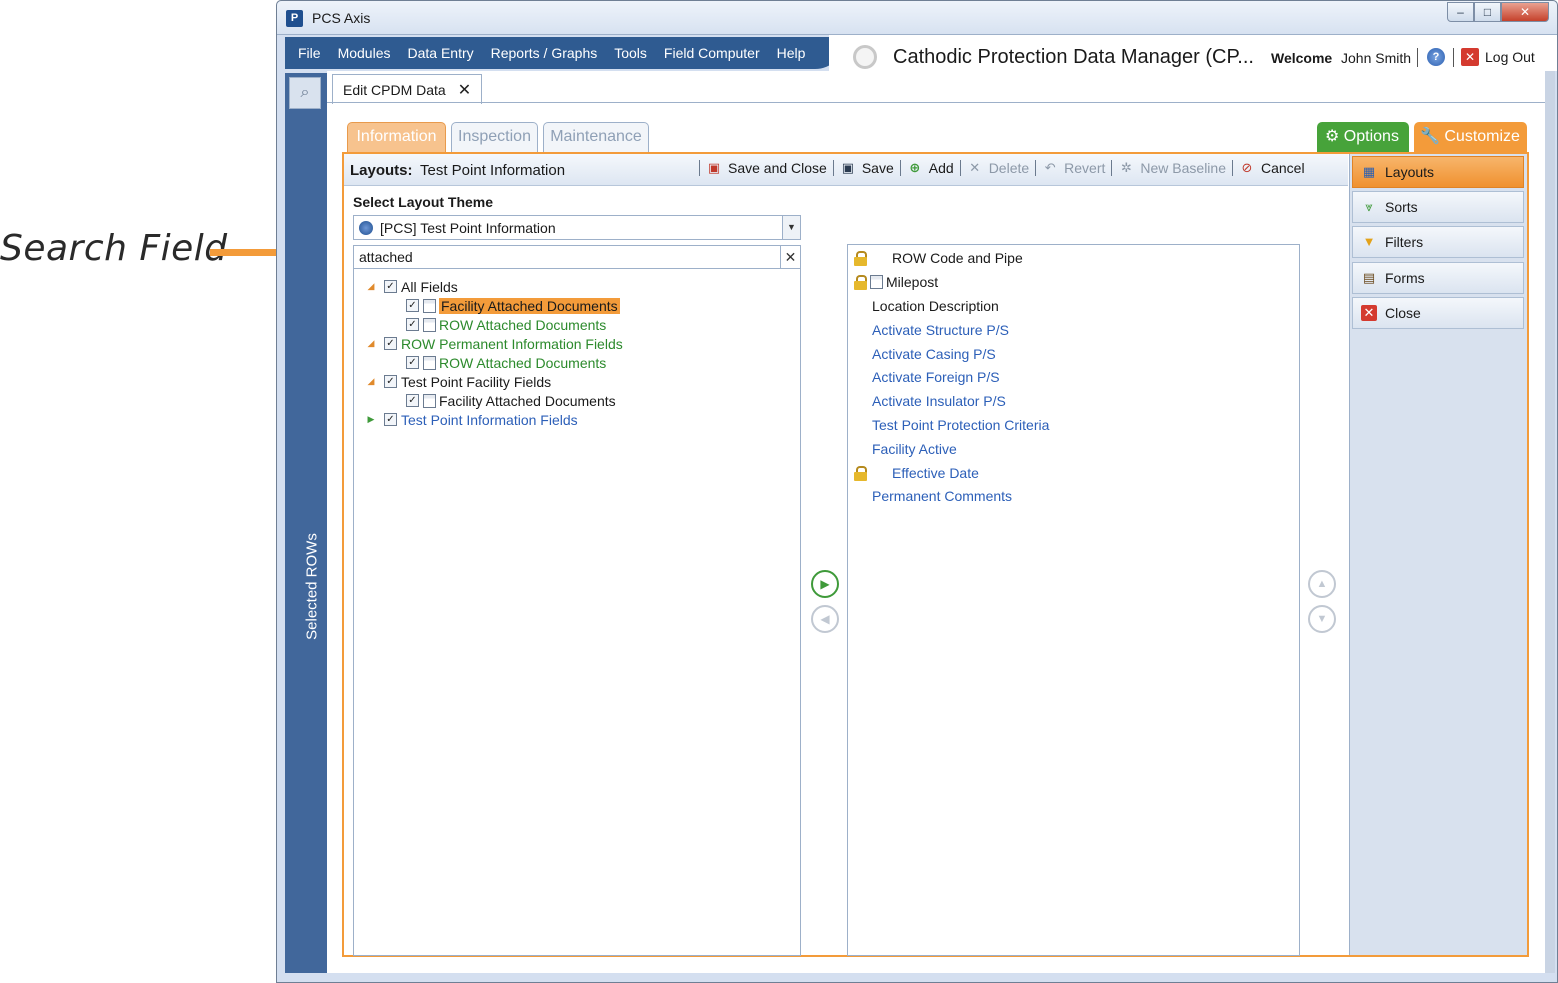  Describe the element at coordinates (1438, 172) in the screenshot. I see `sidebar-item-layouts: ▦ Layouts` at that location.